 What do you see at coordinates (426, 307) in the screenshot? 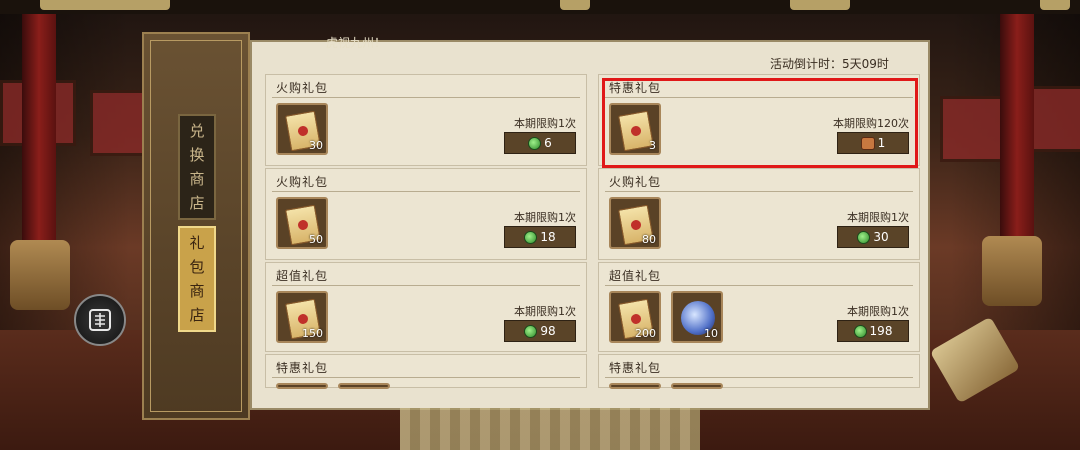
I see `gift-pack-card: 超值礼包 150 本期限购1次 98` at bounding box center [426, 307].